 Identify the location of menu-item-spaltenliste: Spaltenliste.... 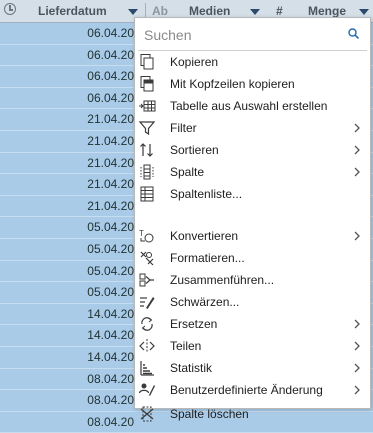
(252, 194).